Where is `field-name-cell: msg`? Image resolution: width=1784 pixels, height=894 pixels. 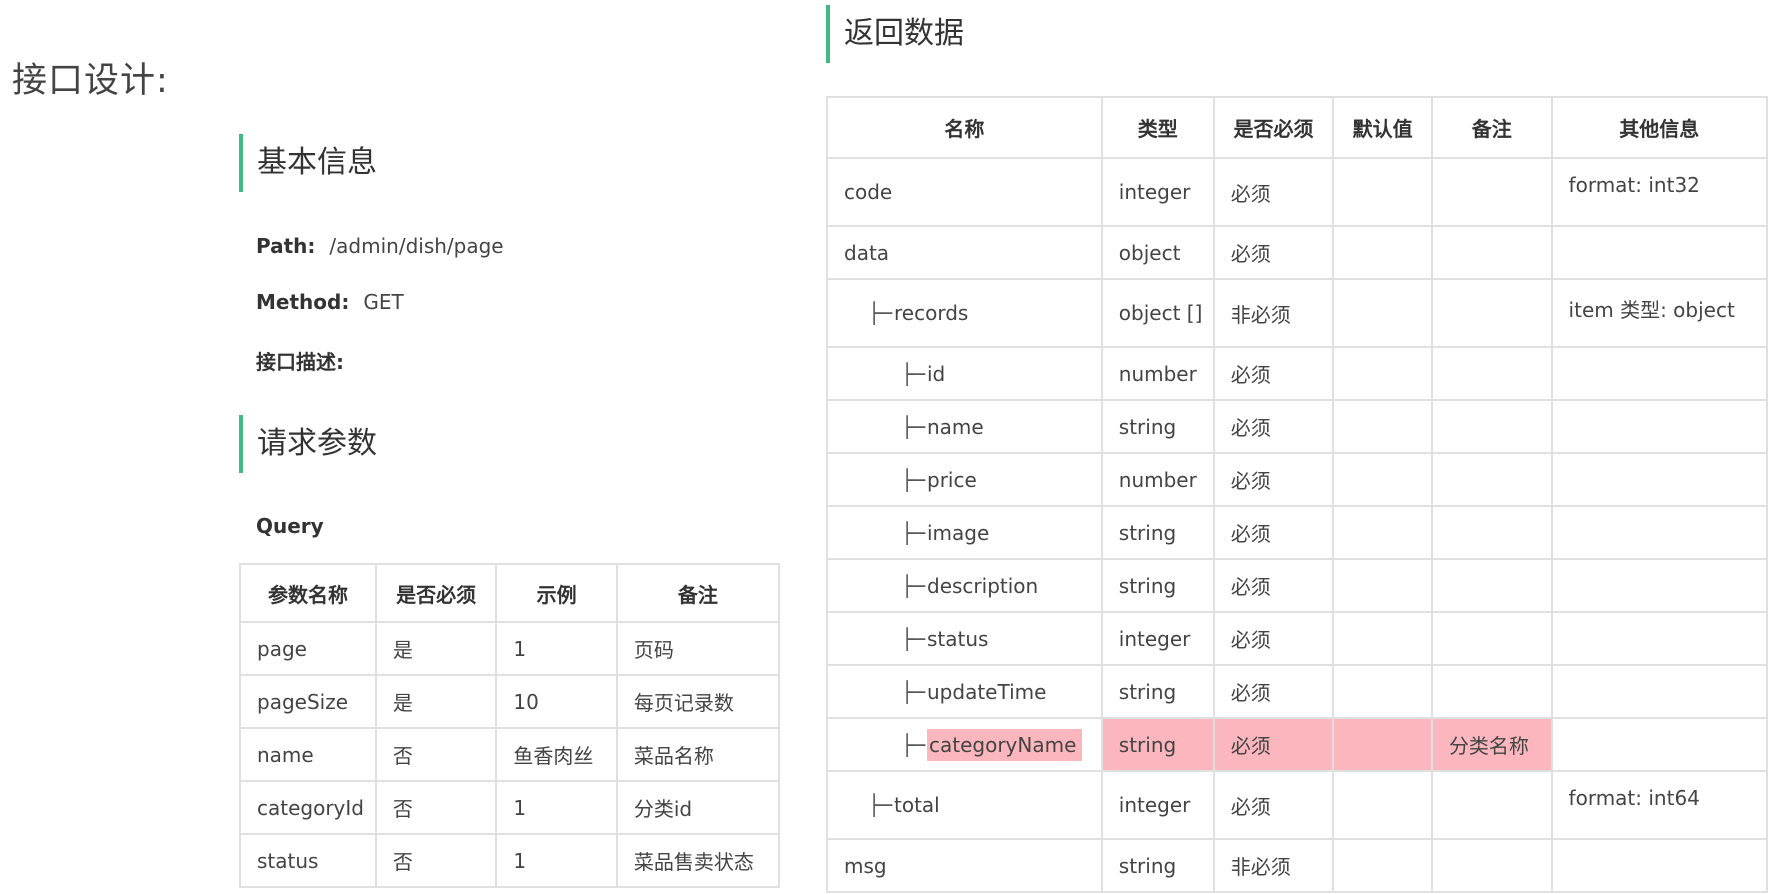 field-name-cell: msg is located at coordinates (964, 865).